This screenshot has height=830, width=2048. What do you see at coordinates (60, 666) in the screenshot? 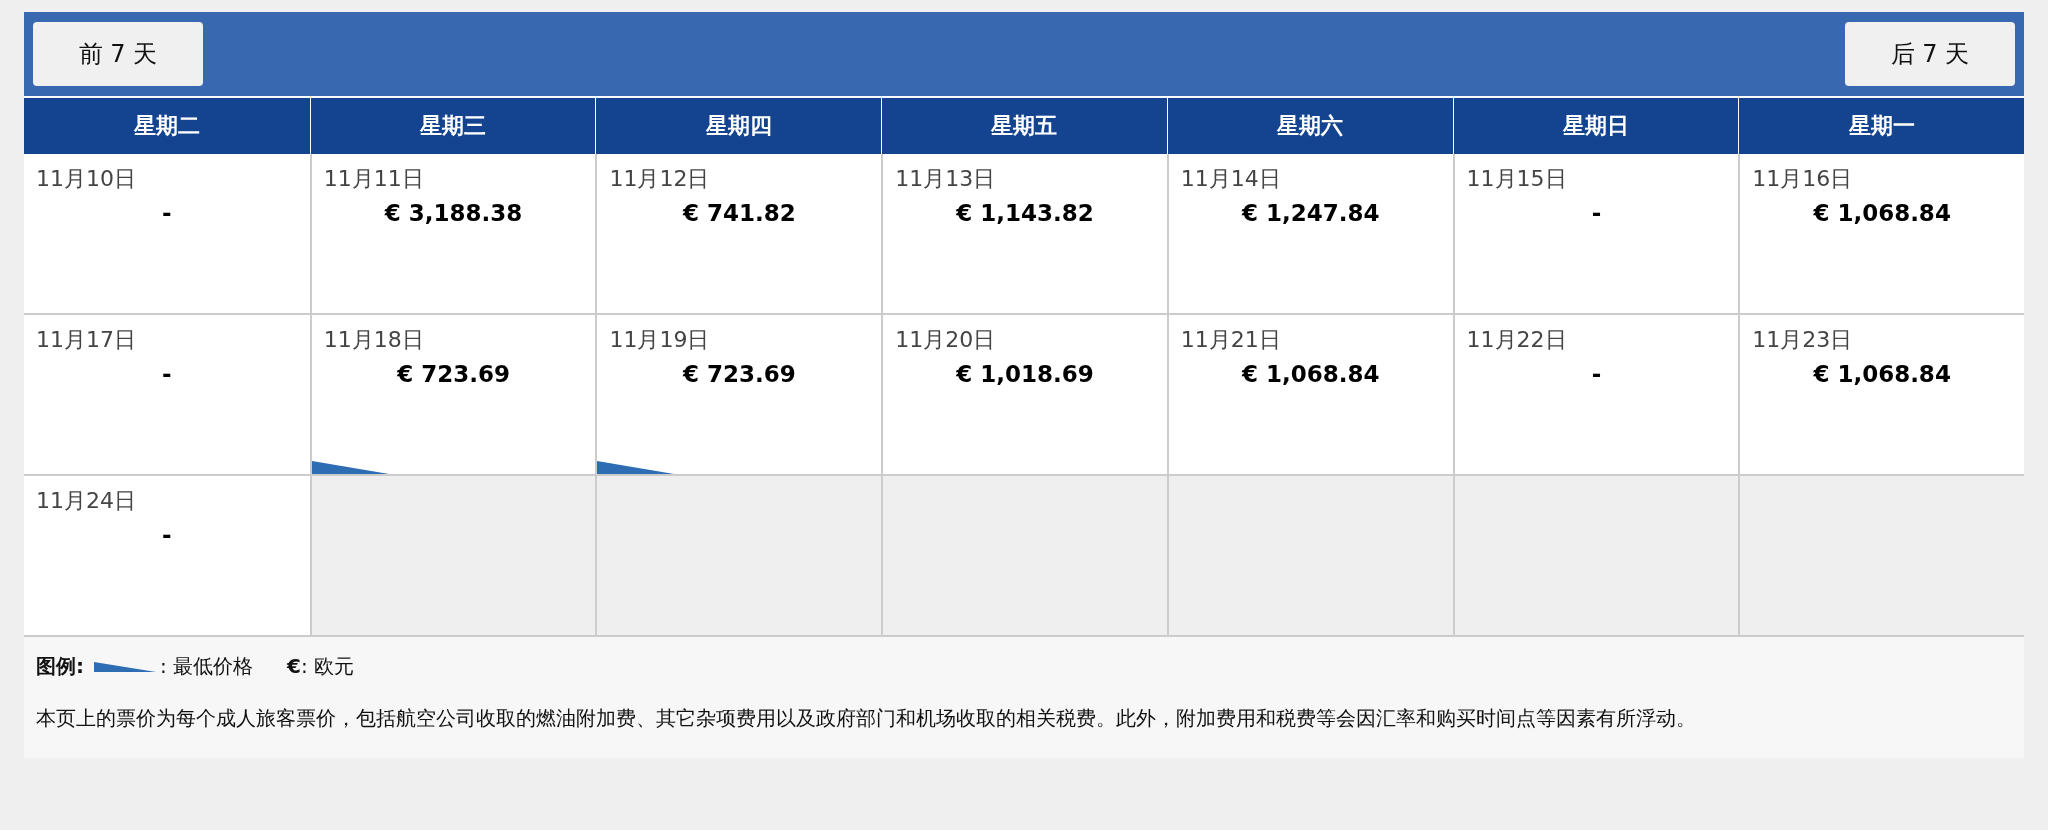
I see `legend-title: 图例:` at bounding box center [60, 666].